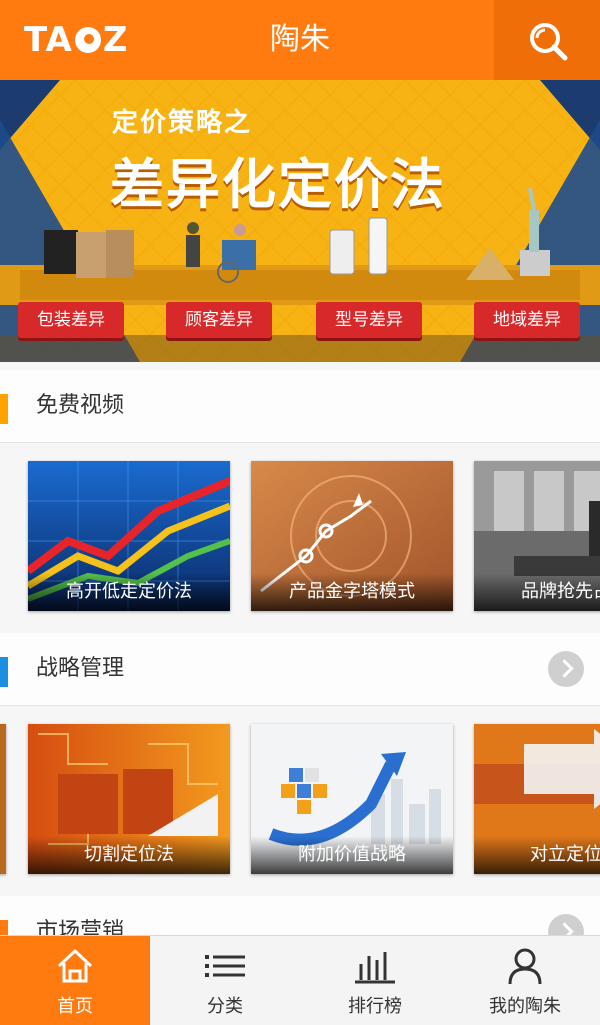  I want to click on top-bar: TA Z 陶朱, so click(300, 40).